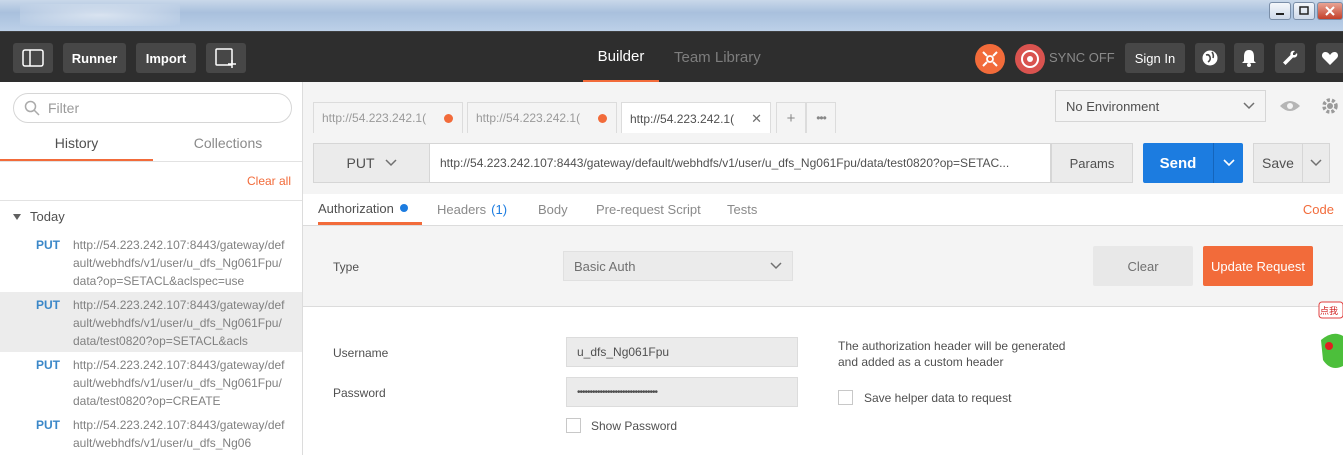  I want to click on close-tab-icon: ✕, so click(756, 119).